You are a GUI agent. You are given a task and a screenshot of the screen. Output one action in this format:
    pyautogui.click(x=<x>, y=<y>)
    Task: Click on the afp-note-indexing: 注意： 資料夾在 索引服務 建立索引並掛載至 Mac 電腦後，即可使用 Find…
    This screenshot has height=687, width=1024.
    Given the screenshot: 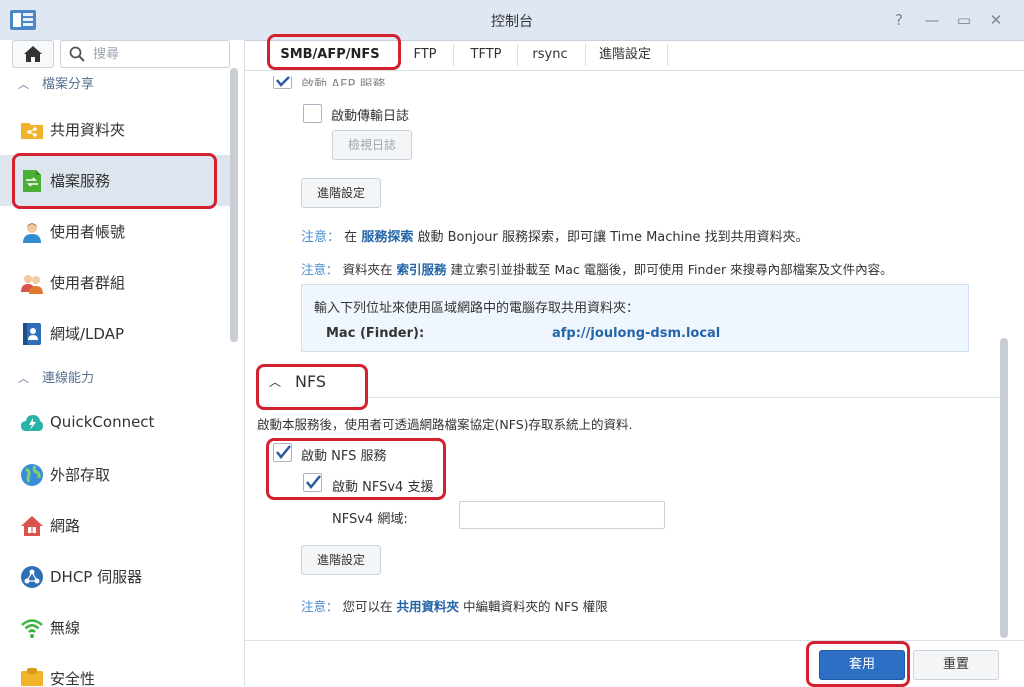 What is the action you would take?
    pyautogui.click(x=597, y=268)
    